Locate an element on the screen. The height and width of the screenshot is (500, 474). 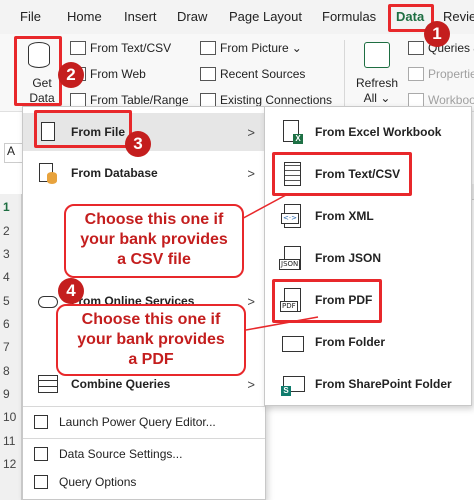
refresh-label-line2: All is located at coordinates (370, 98).